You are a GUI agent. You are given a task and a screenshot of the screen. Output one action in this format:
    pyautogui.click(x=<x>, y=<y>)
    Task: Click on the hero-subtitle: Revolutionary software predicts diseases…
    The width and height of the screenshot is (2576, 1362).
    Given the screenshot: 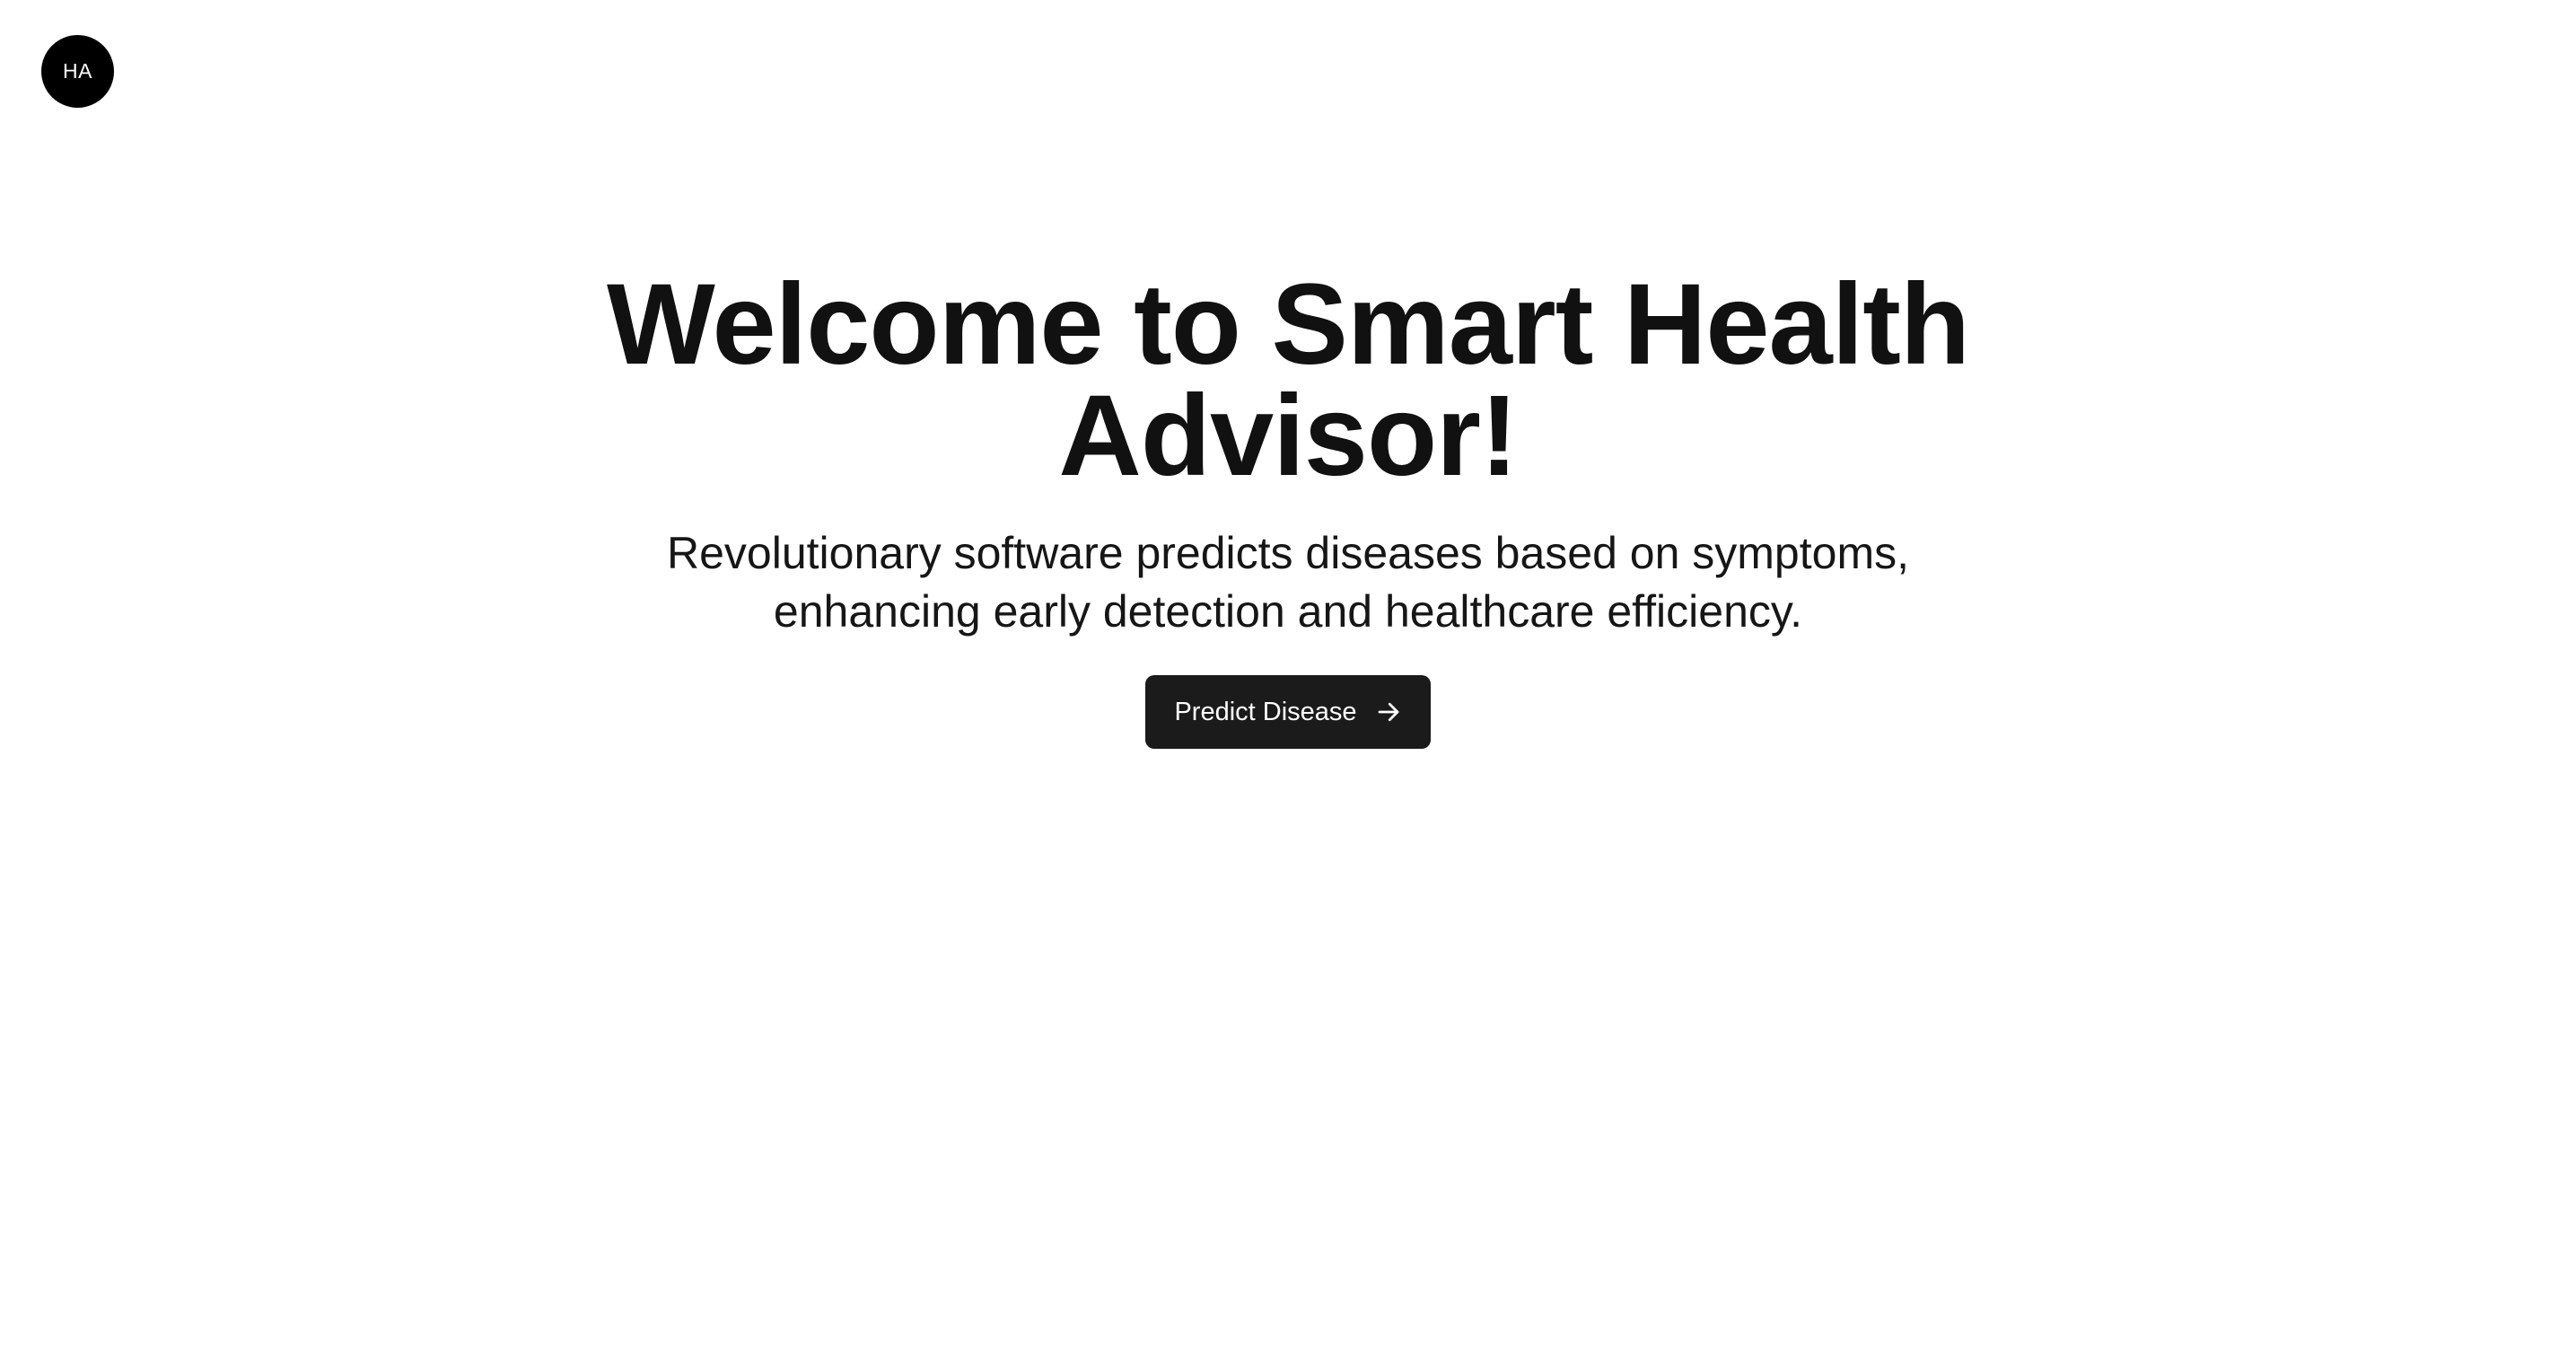 What is the action you would take?
    pyautogui.click(x=1288, y=582)
    